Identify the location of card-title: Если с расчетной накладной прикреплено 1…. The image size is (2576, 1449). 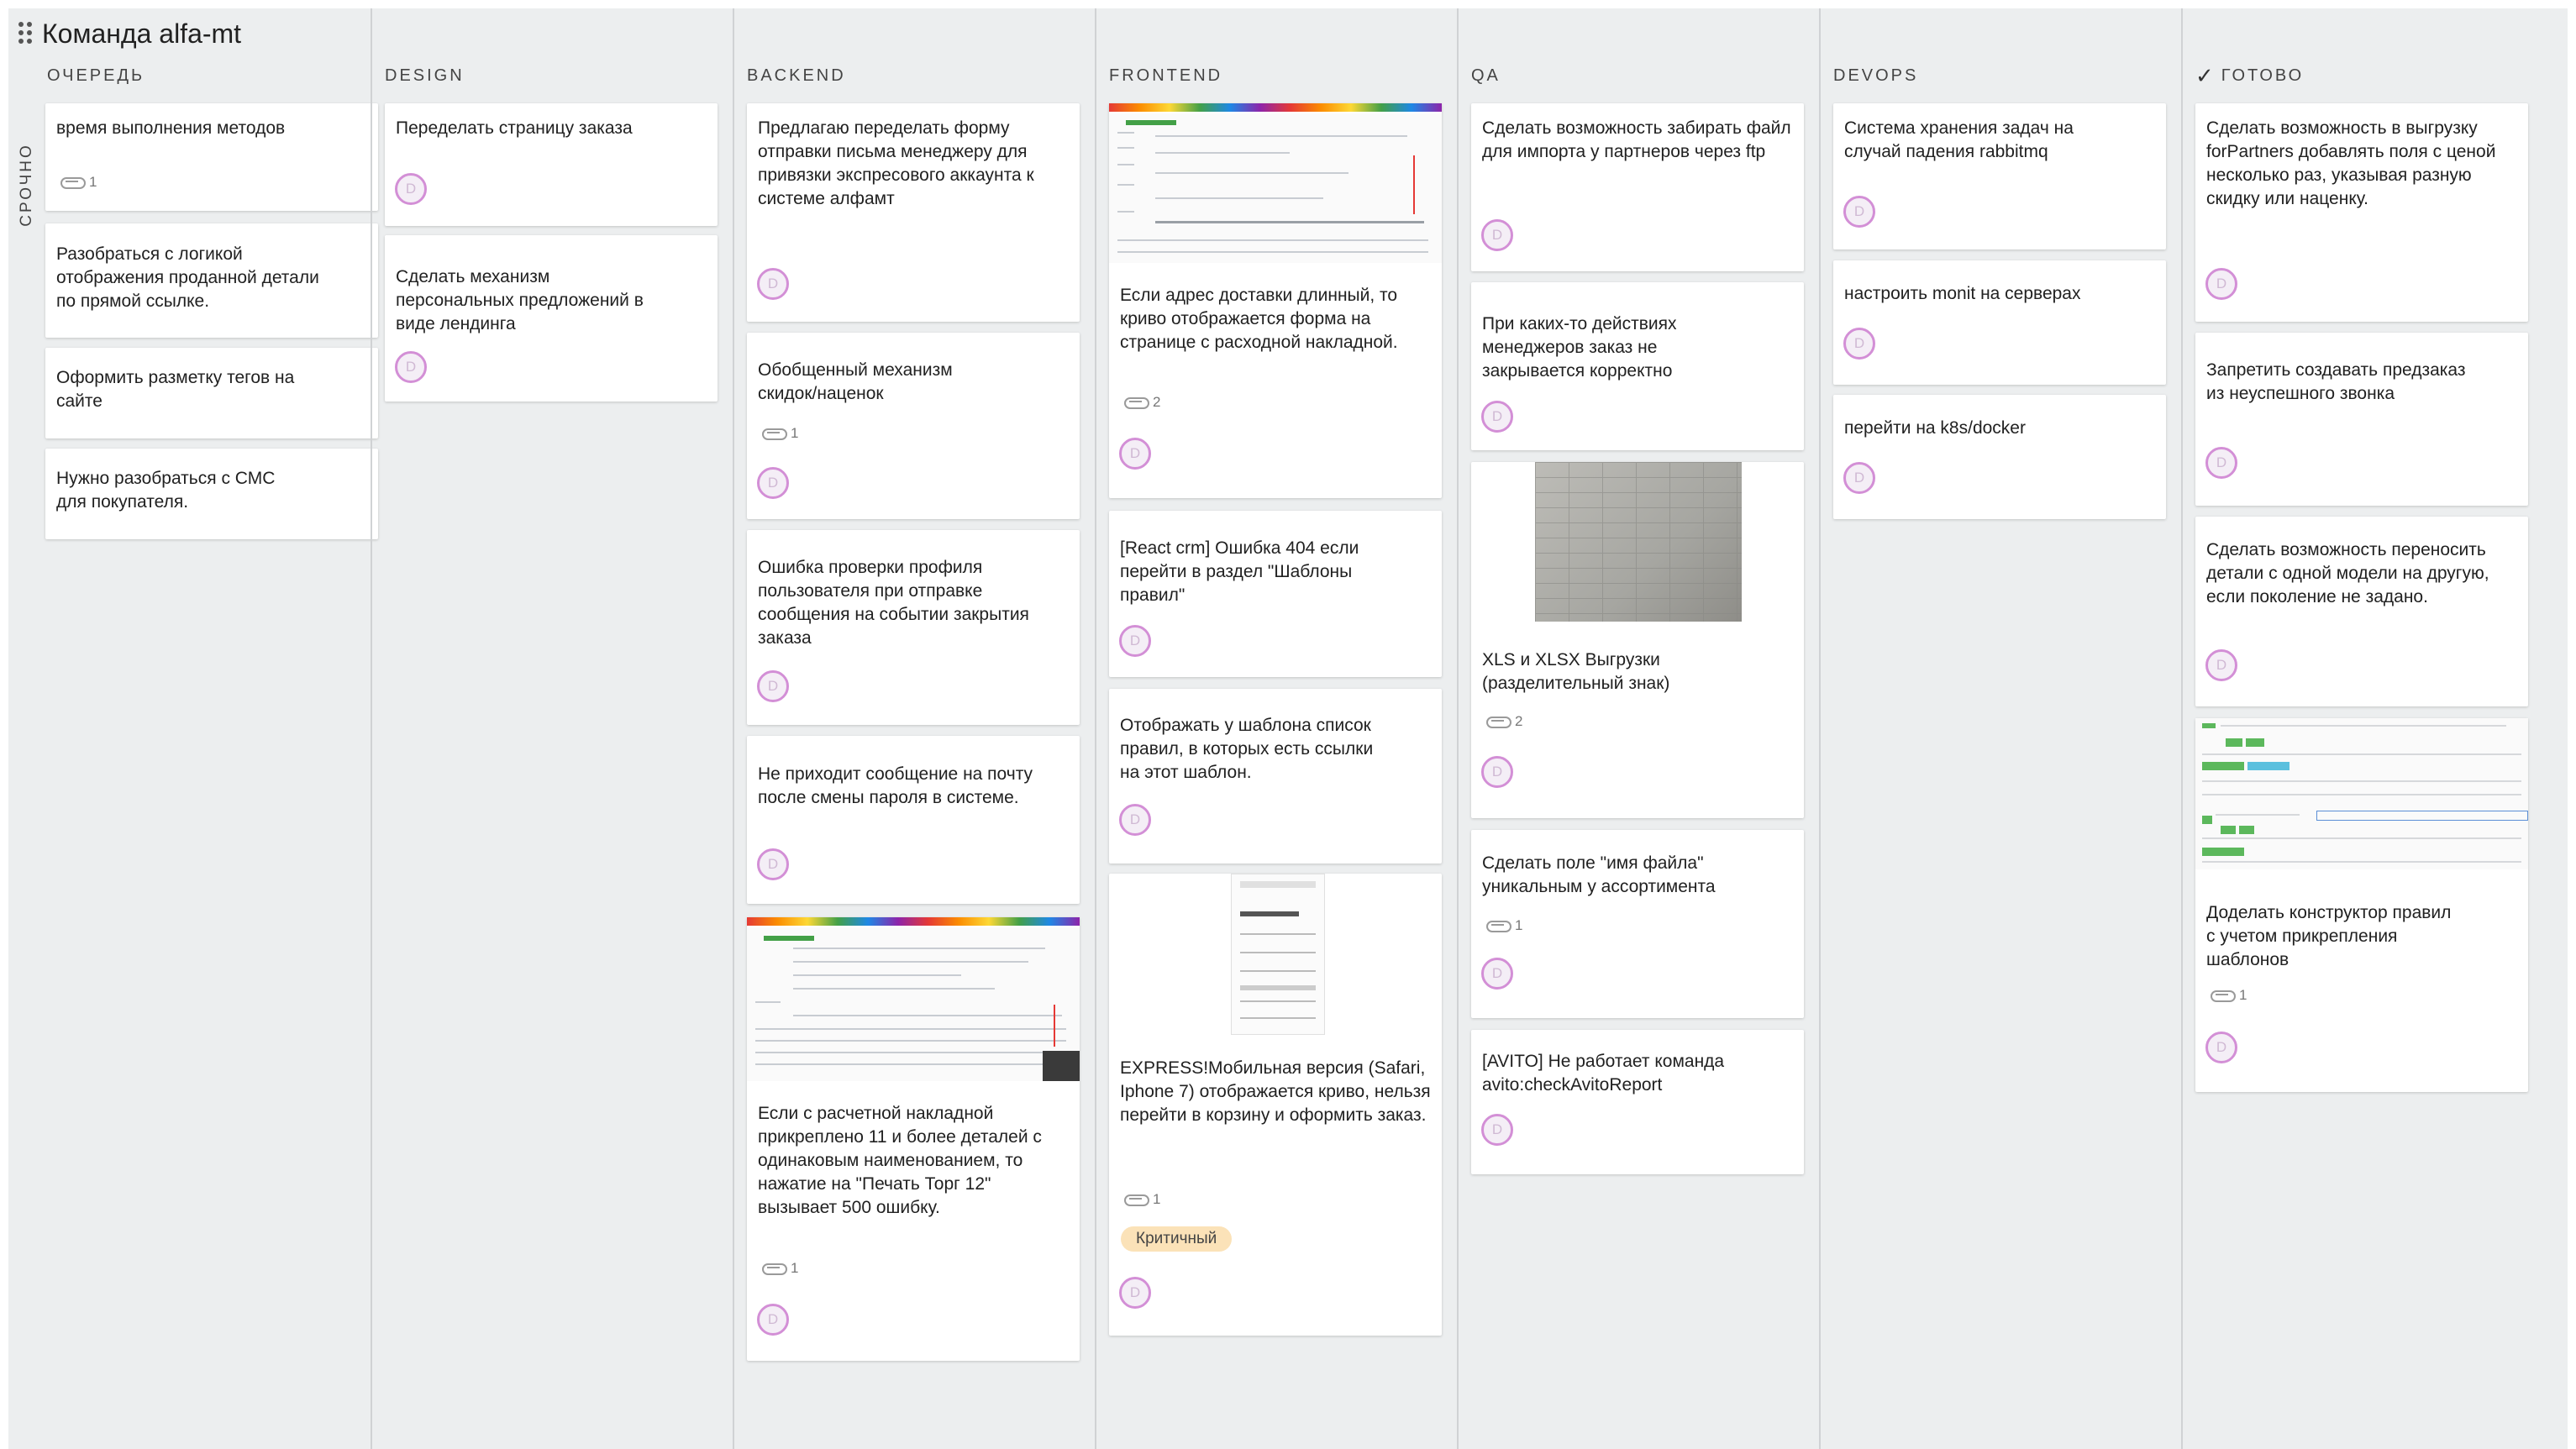
(900, 1160).